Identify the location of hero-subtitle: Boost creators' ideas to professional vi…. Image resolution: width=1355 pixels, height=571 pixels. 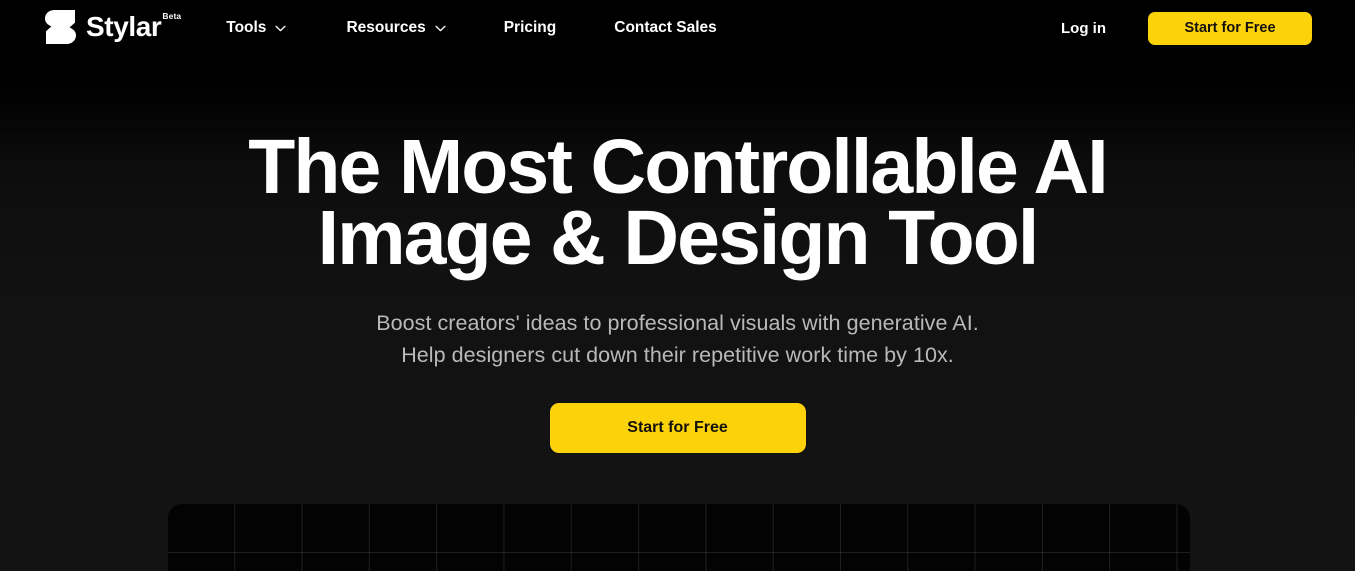
(677, 339).